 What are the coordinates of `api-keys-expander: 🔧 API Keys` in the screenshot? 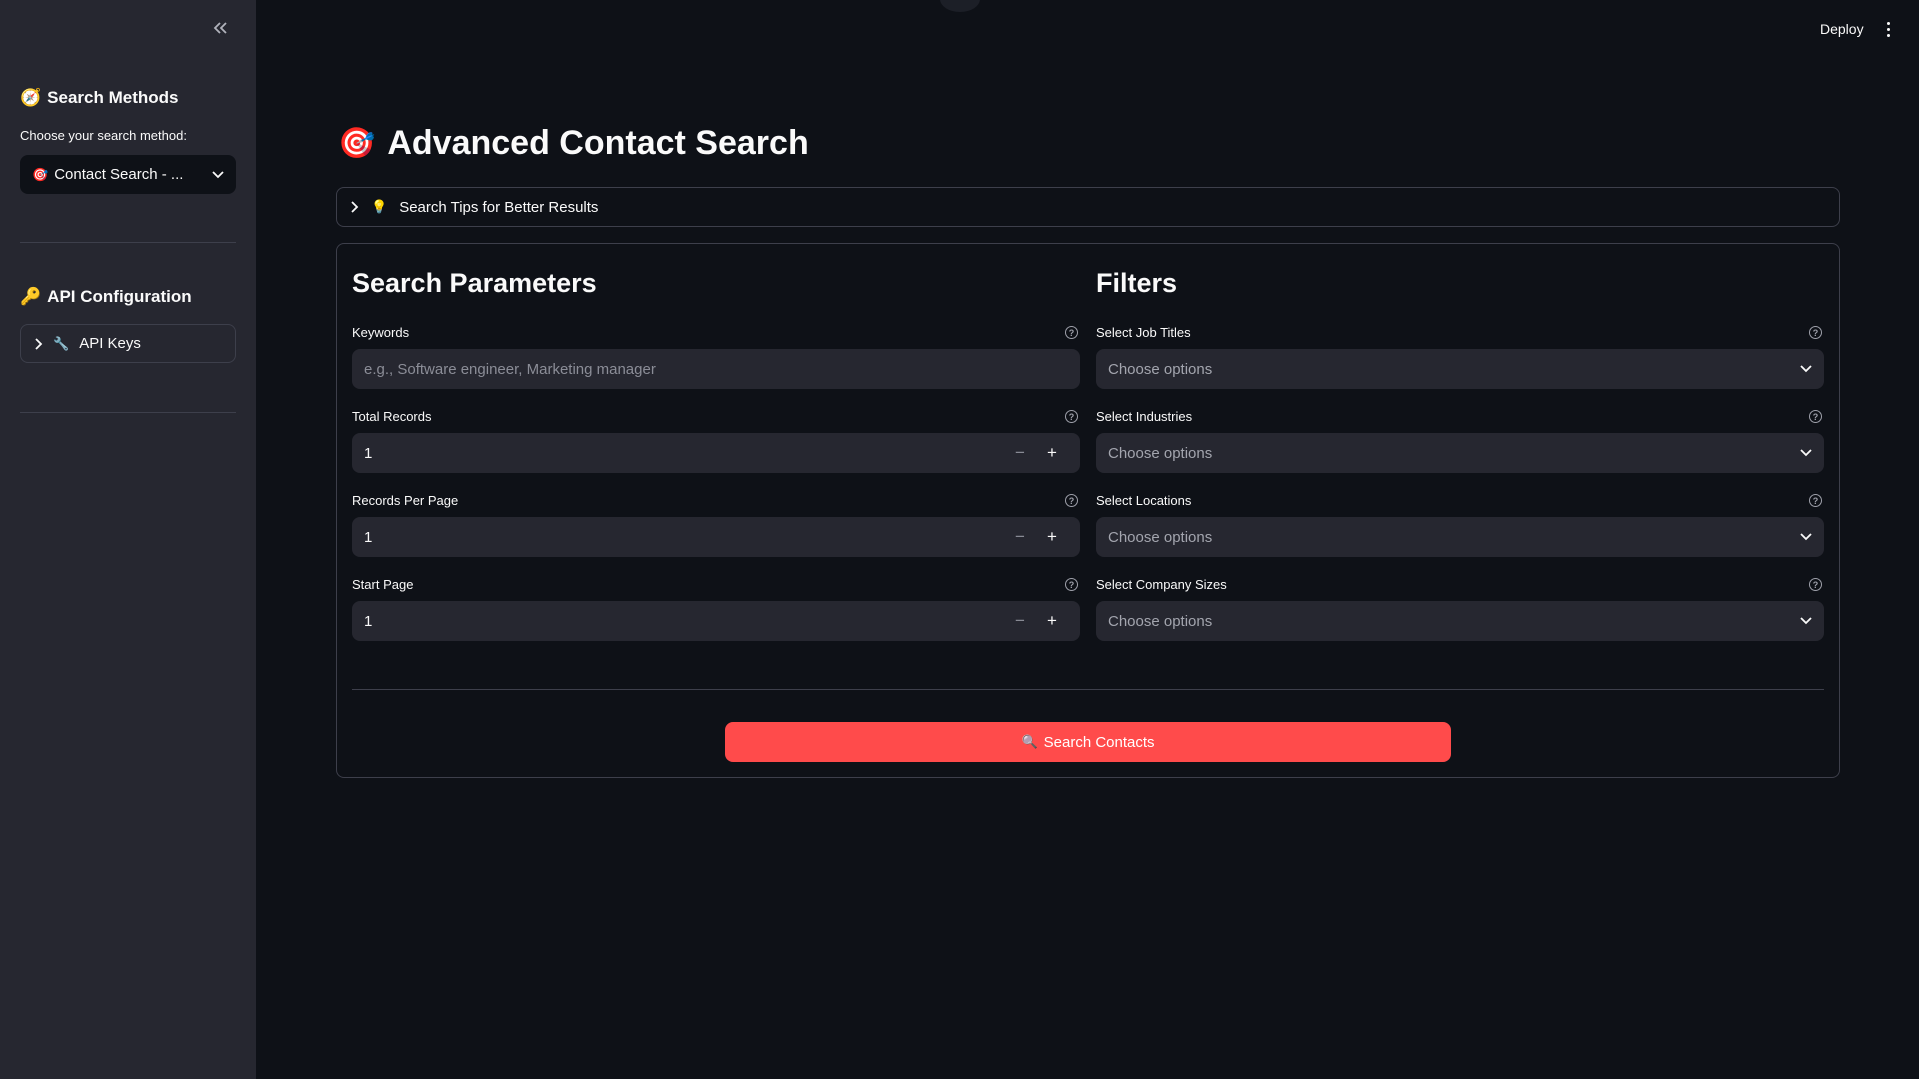 It's located at (128, 343).